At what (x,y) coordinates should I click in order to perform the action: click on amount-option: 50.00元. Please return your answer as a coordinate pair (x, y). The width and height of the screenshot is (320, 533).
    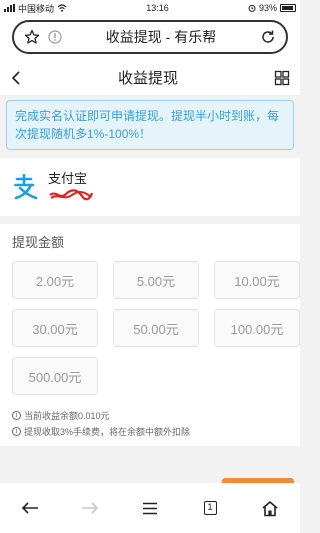
    Looking at the image, I should click on (156, 328).